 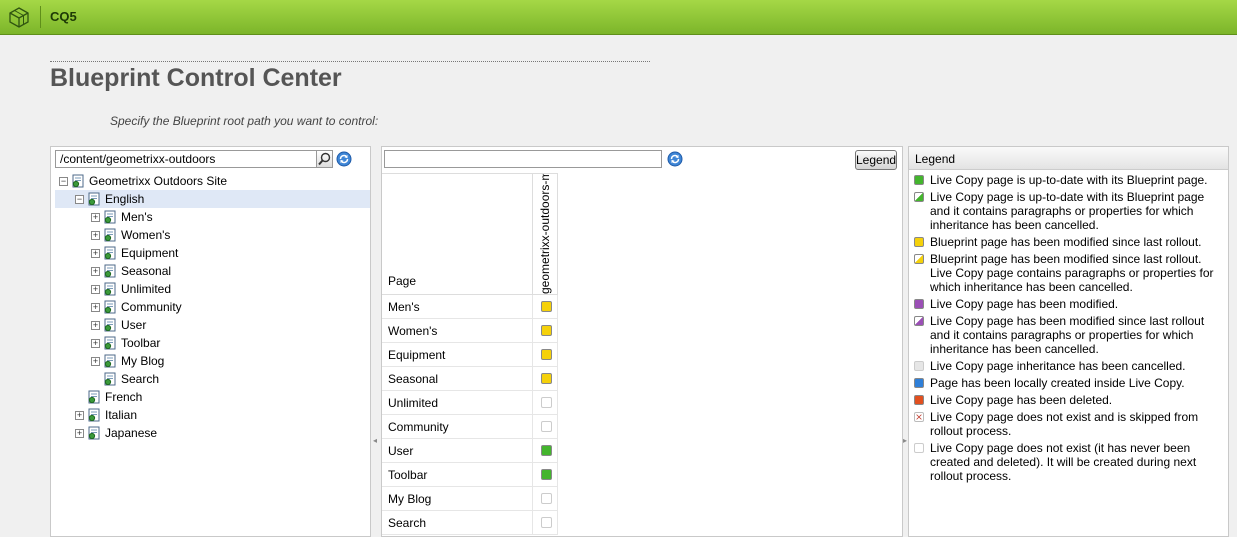 What do you see at coordinates (212, 433) in the screenshot?
I see `tree-node: + Japanese` at bounding box center [212, 433].